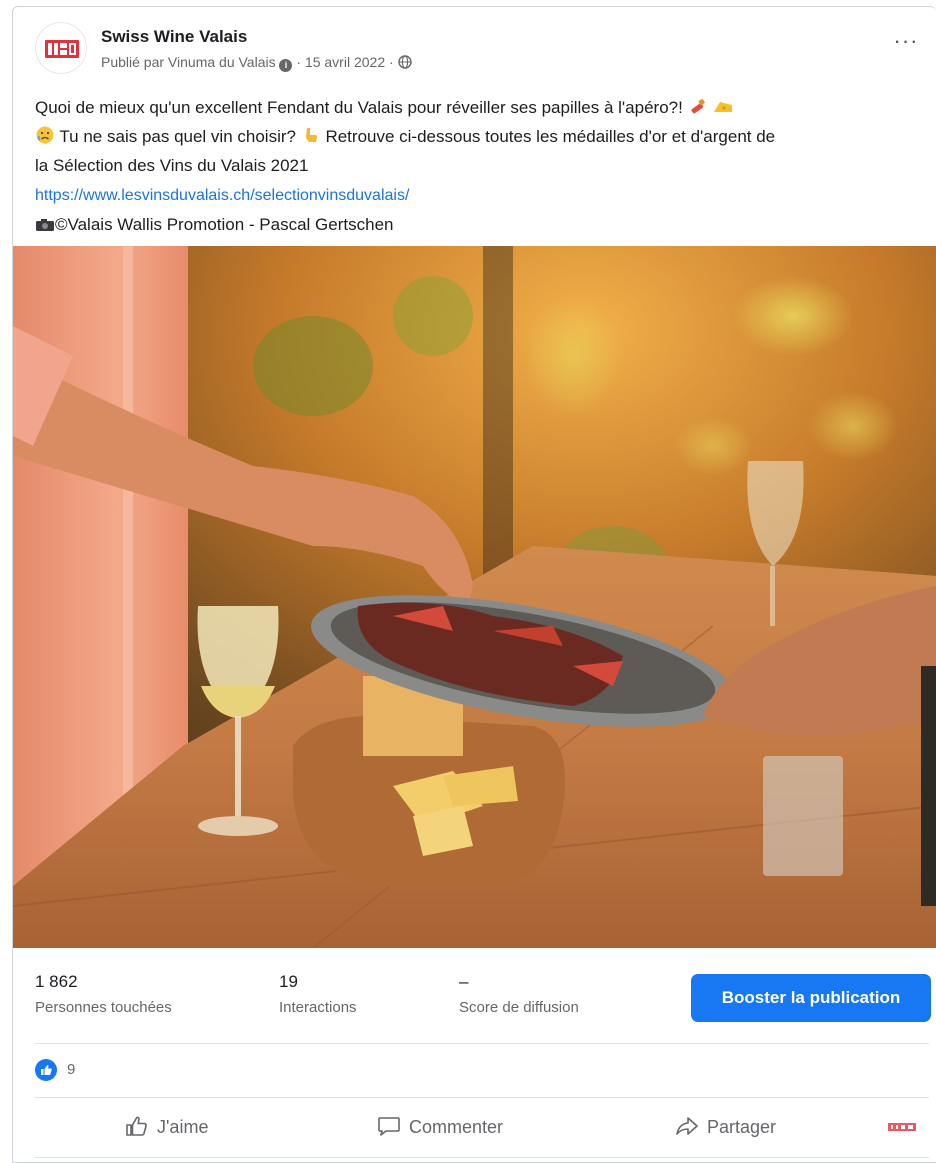 This screenshot has height=1163, width=936. Describe the element at coordinates (103, 1007) in the screenshot. I see `reach-label: Personnes touchées` at that location.